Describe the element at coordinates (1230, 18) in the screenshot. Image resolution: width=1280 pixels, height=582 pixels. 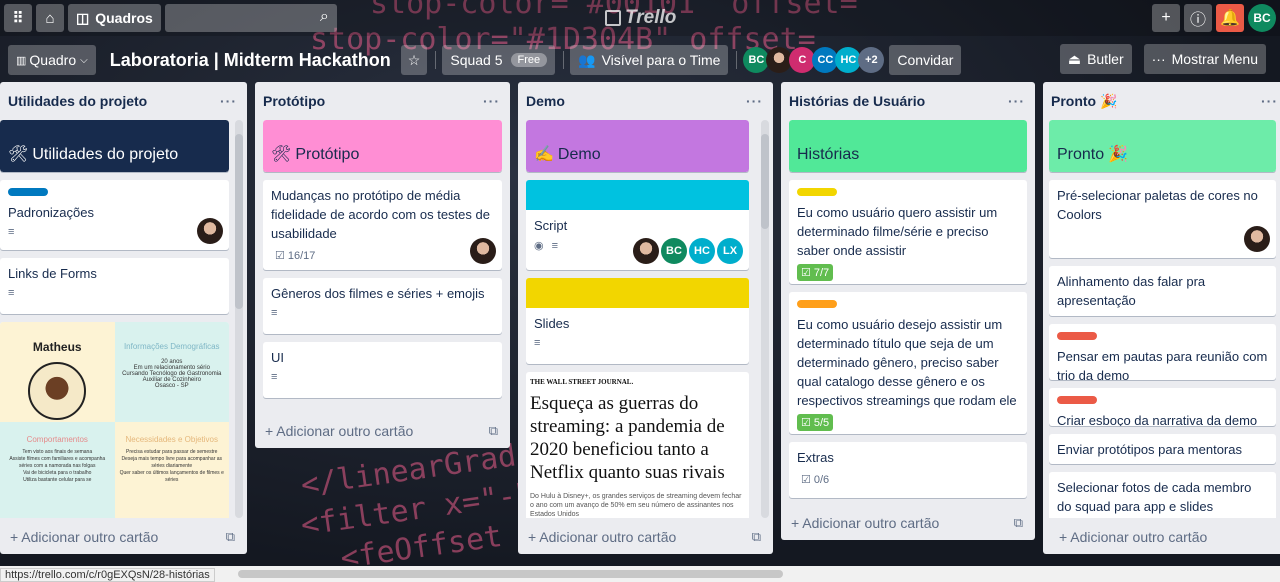
I see `notifications-button: 🔔` at that location.